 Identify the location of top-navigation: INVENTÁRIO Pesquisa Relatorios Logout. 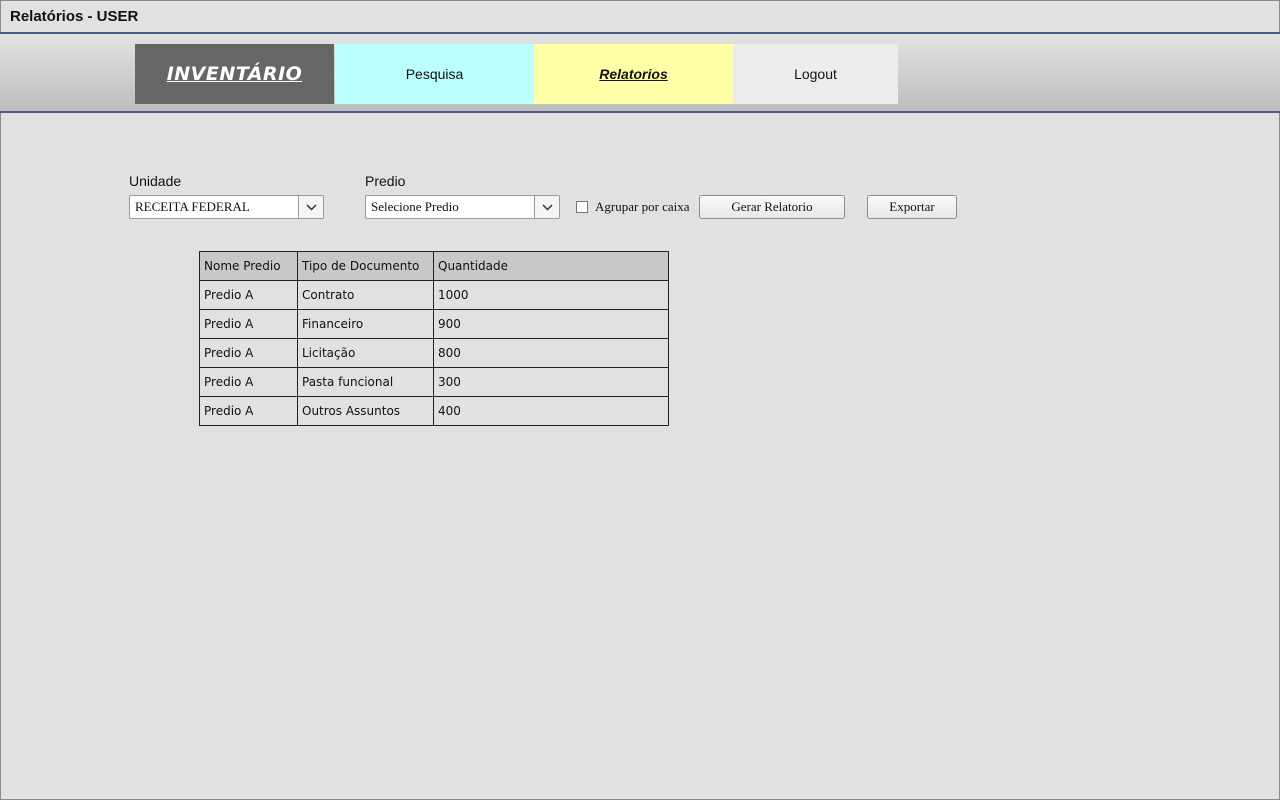
(640, 72).